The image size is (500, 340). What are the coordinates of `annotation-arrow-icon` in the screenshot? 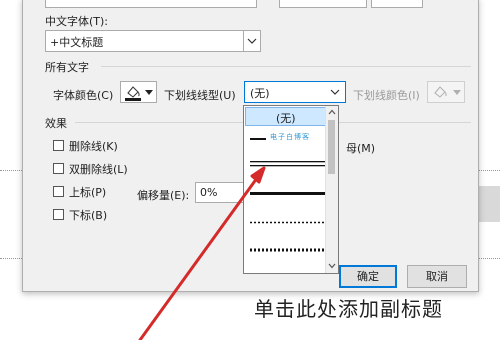 It's located at (202, 253).